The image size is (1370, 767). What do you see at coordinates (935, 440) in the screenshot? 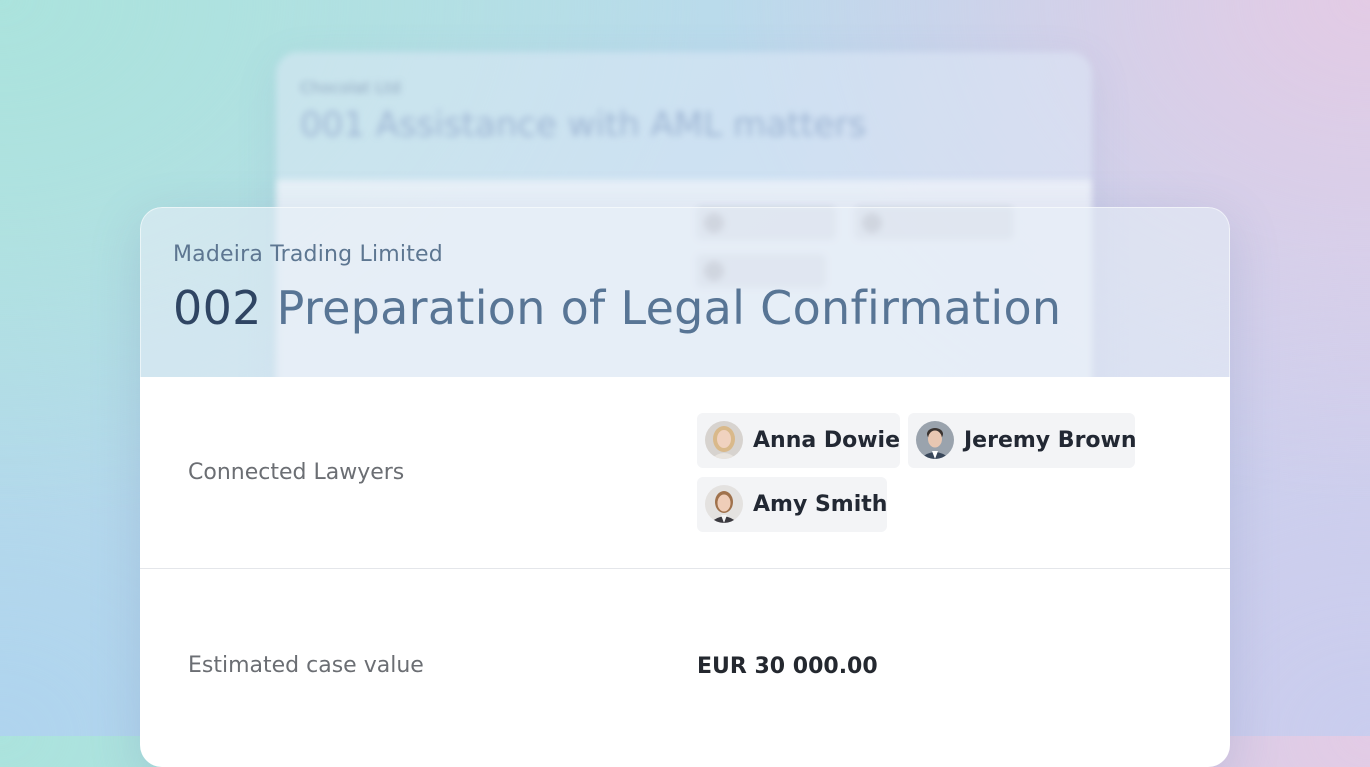
I see `avatar-jeremy-icon` at bounding box center [935, 440].